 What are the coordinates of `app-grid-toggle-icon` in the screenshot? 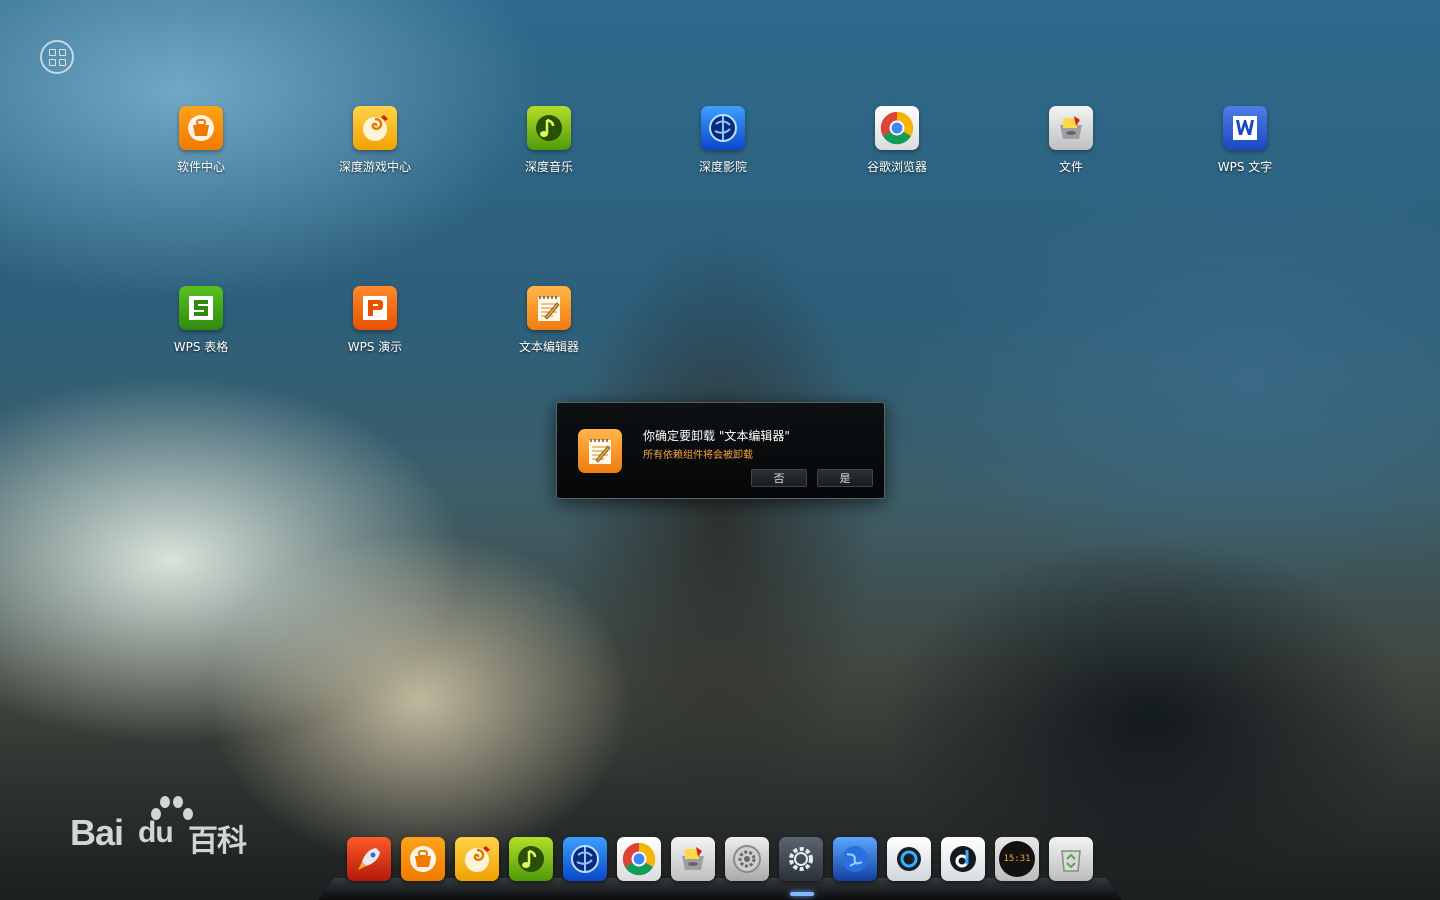 It's located at (57, 57).